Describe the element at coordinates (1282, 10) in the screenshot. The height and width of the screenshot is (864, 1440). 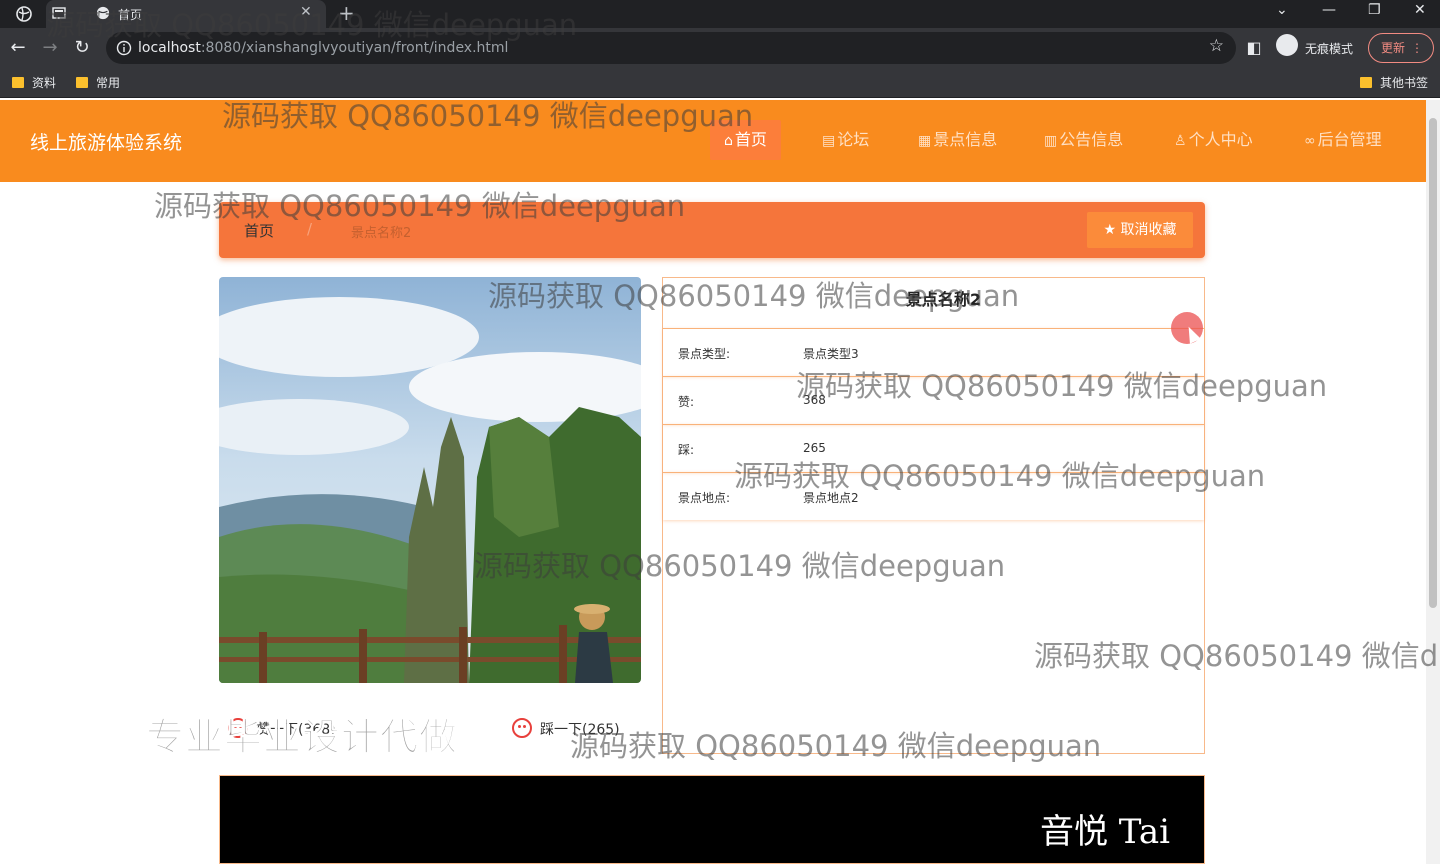
I see `chevron-down-icon: ⌄` at that location.